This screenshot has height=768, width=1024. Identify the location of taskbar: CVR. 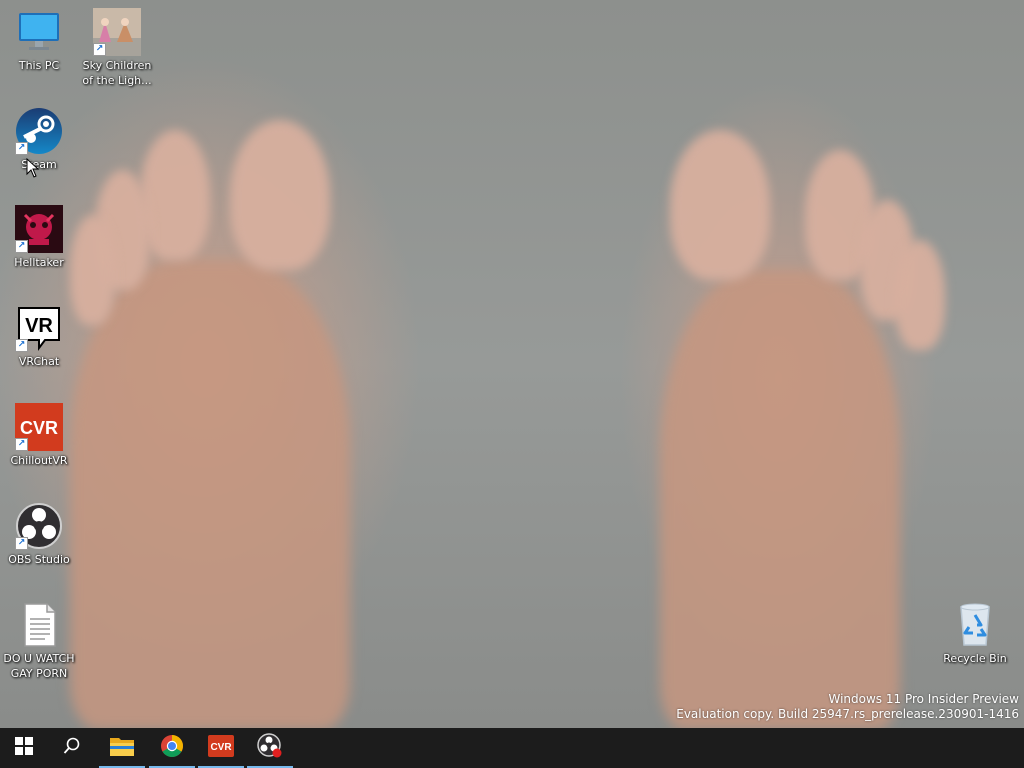
(512, 748).